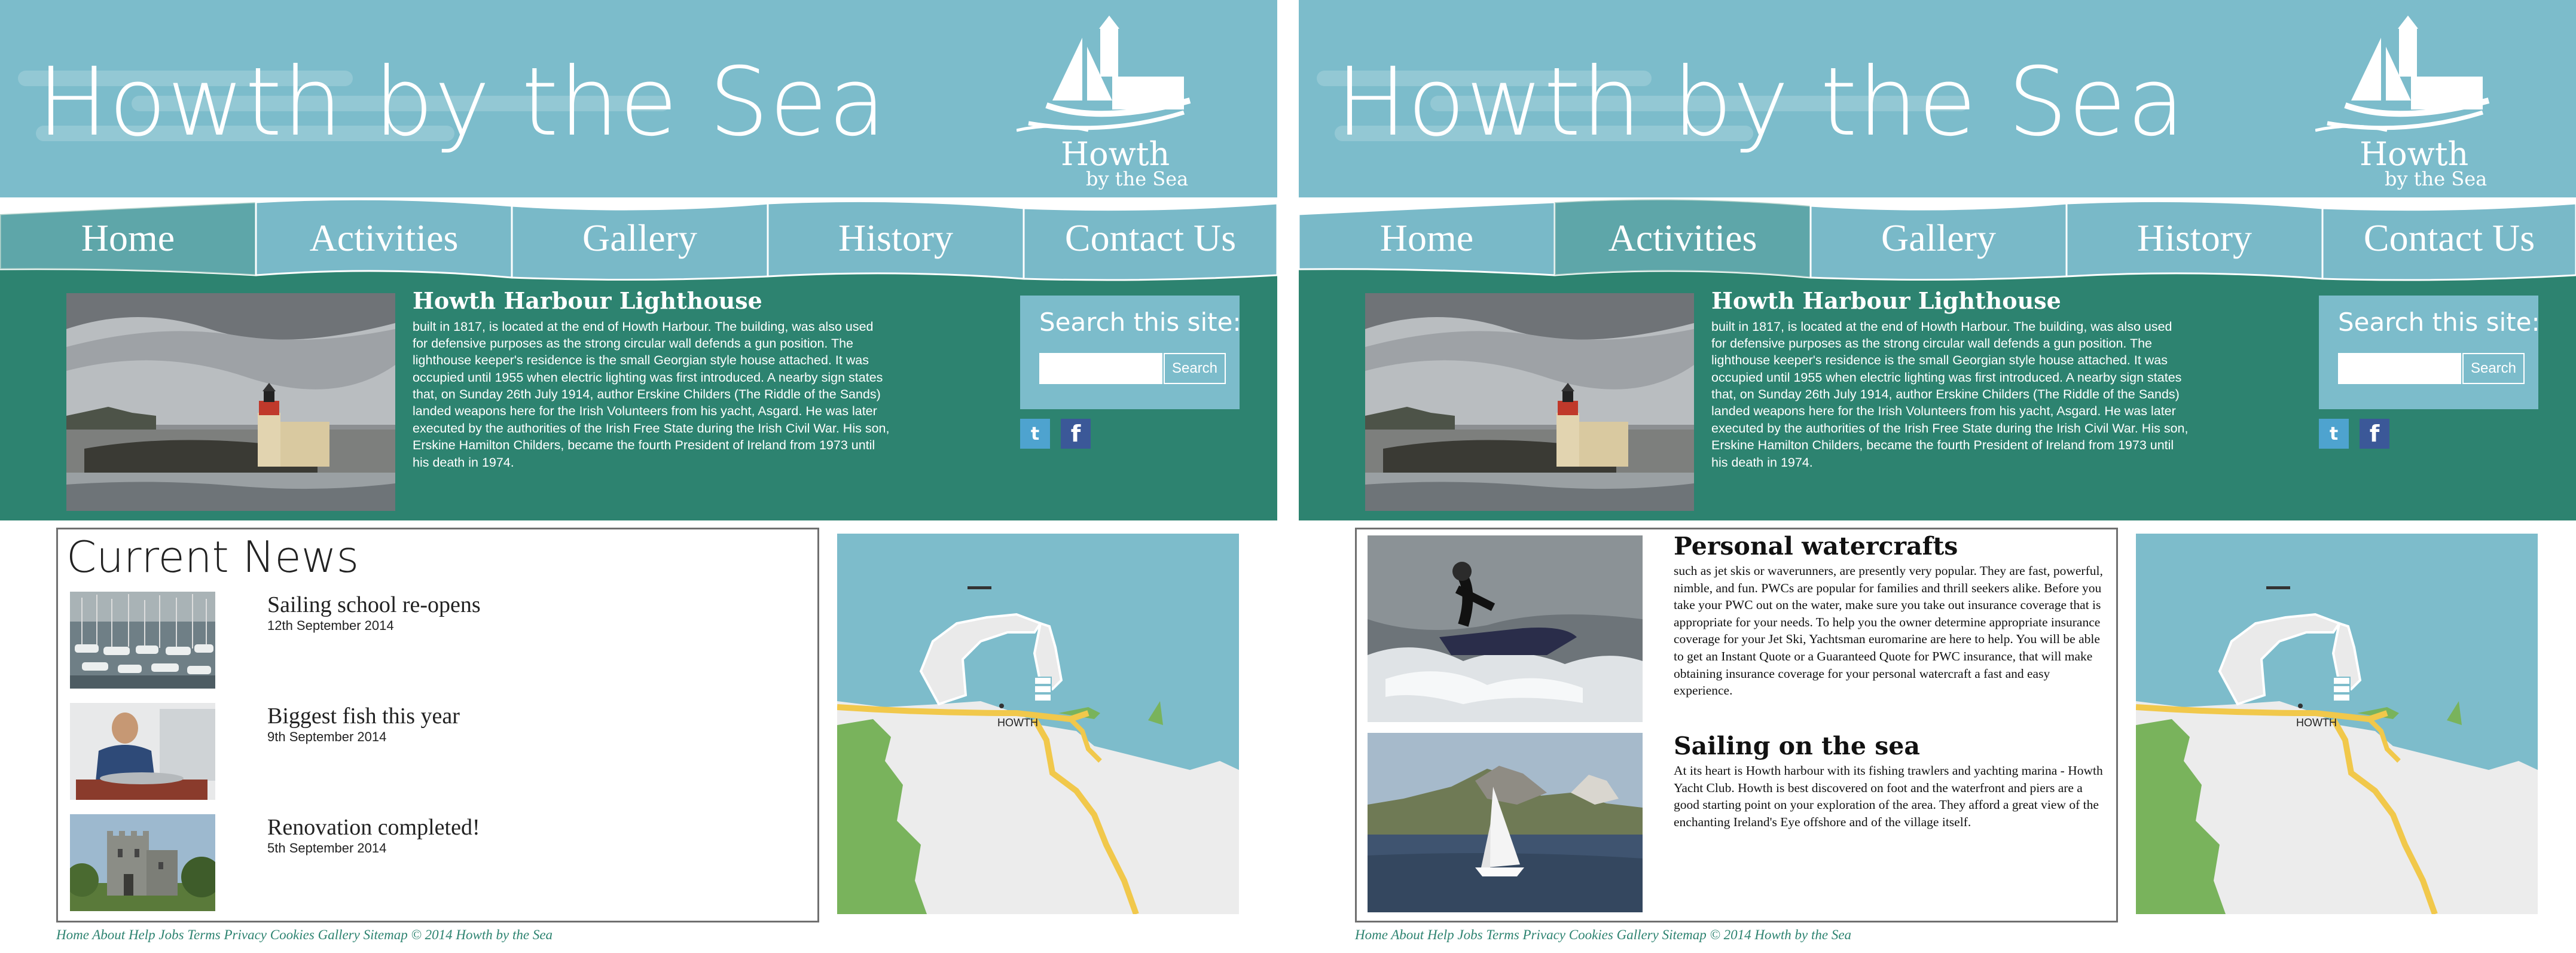  What do you see at coordinates (142, 751) in the screenshot?
I see `fishmonger-photo` at bounding box center [142, 751].